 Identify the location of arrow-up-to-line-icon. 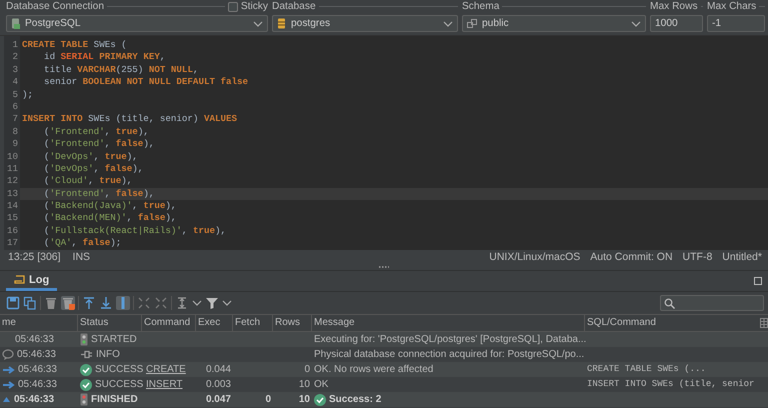
(89, 303).